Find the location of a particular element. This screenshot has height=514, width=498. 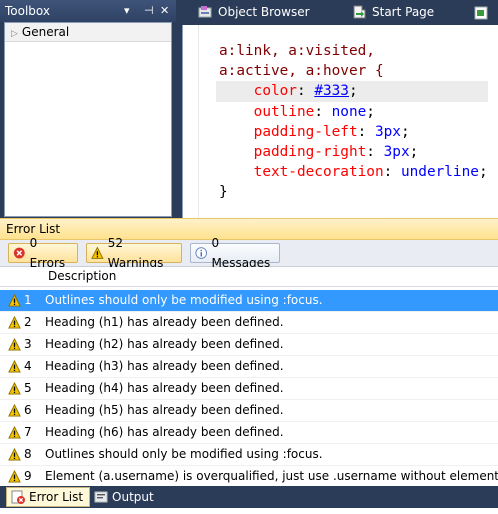

tab-label: Object Browser is located at coordinates (264, 12).